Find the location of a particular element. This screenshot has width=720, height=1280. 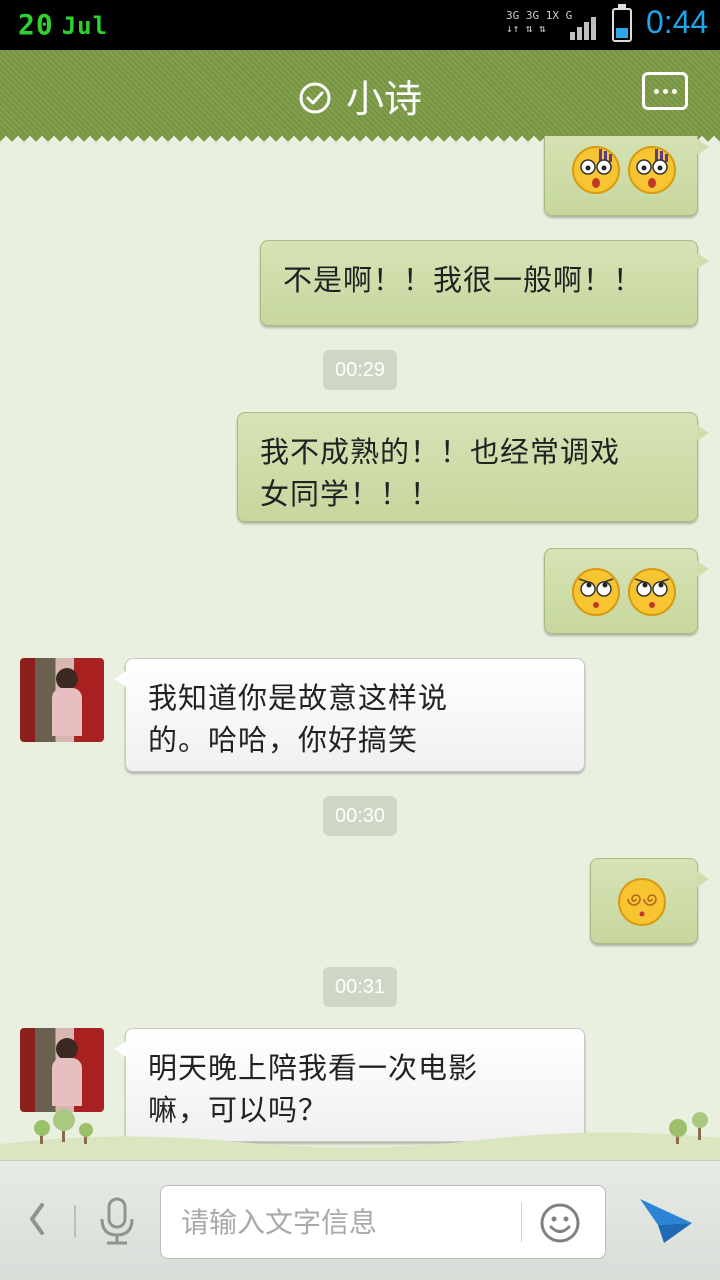

status-month: Jul is located at coordinates (85, 26).